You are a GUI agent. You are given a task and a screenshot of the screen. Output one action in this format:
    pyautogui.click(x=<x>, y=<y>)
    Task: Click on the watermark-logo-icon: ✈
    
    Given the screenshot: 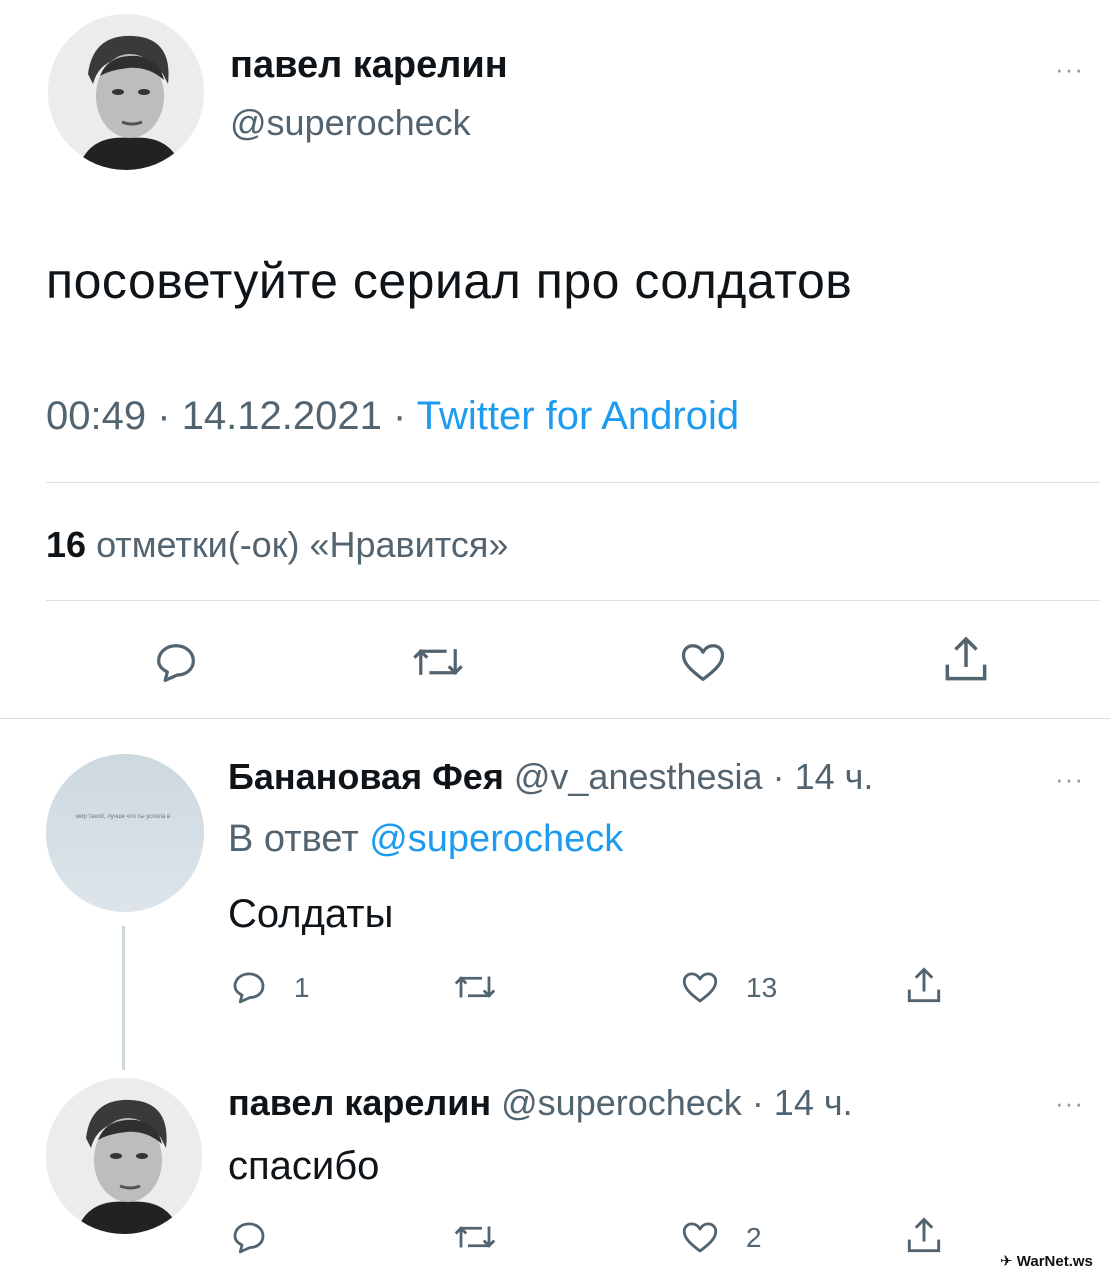 What is the action you would take?
    pyautogui.click(x=1006, y=1261)
    